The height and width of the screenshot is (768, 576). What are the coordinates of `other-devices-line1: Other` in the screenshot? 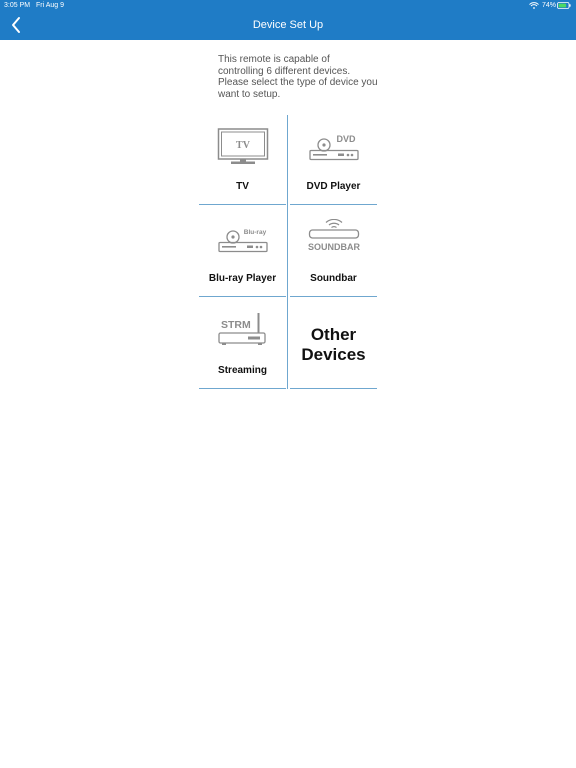 It's located at (333, 334).